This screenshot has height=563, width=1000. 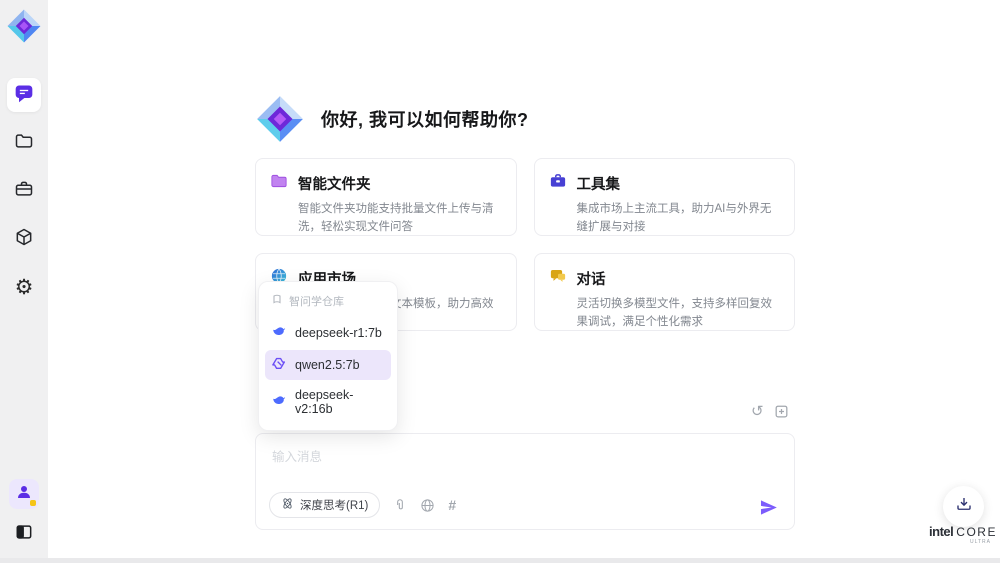 What do you see at coordinates (316, 302) in the screenshot?
I see `model-dropdown-header-label: 智问学仓库` at bounding box center [316, 302].